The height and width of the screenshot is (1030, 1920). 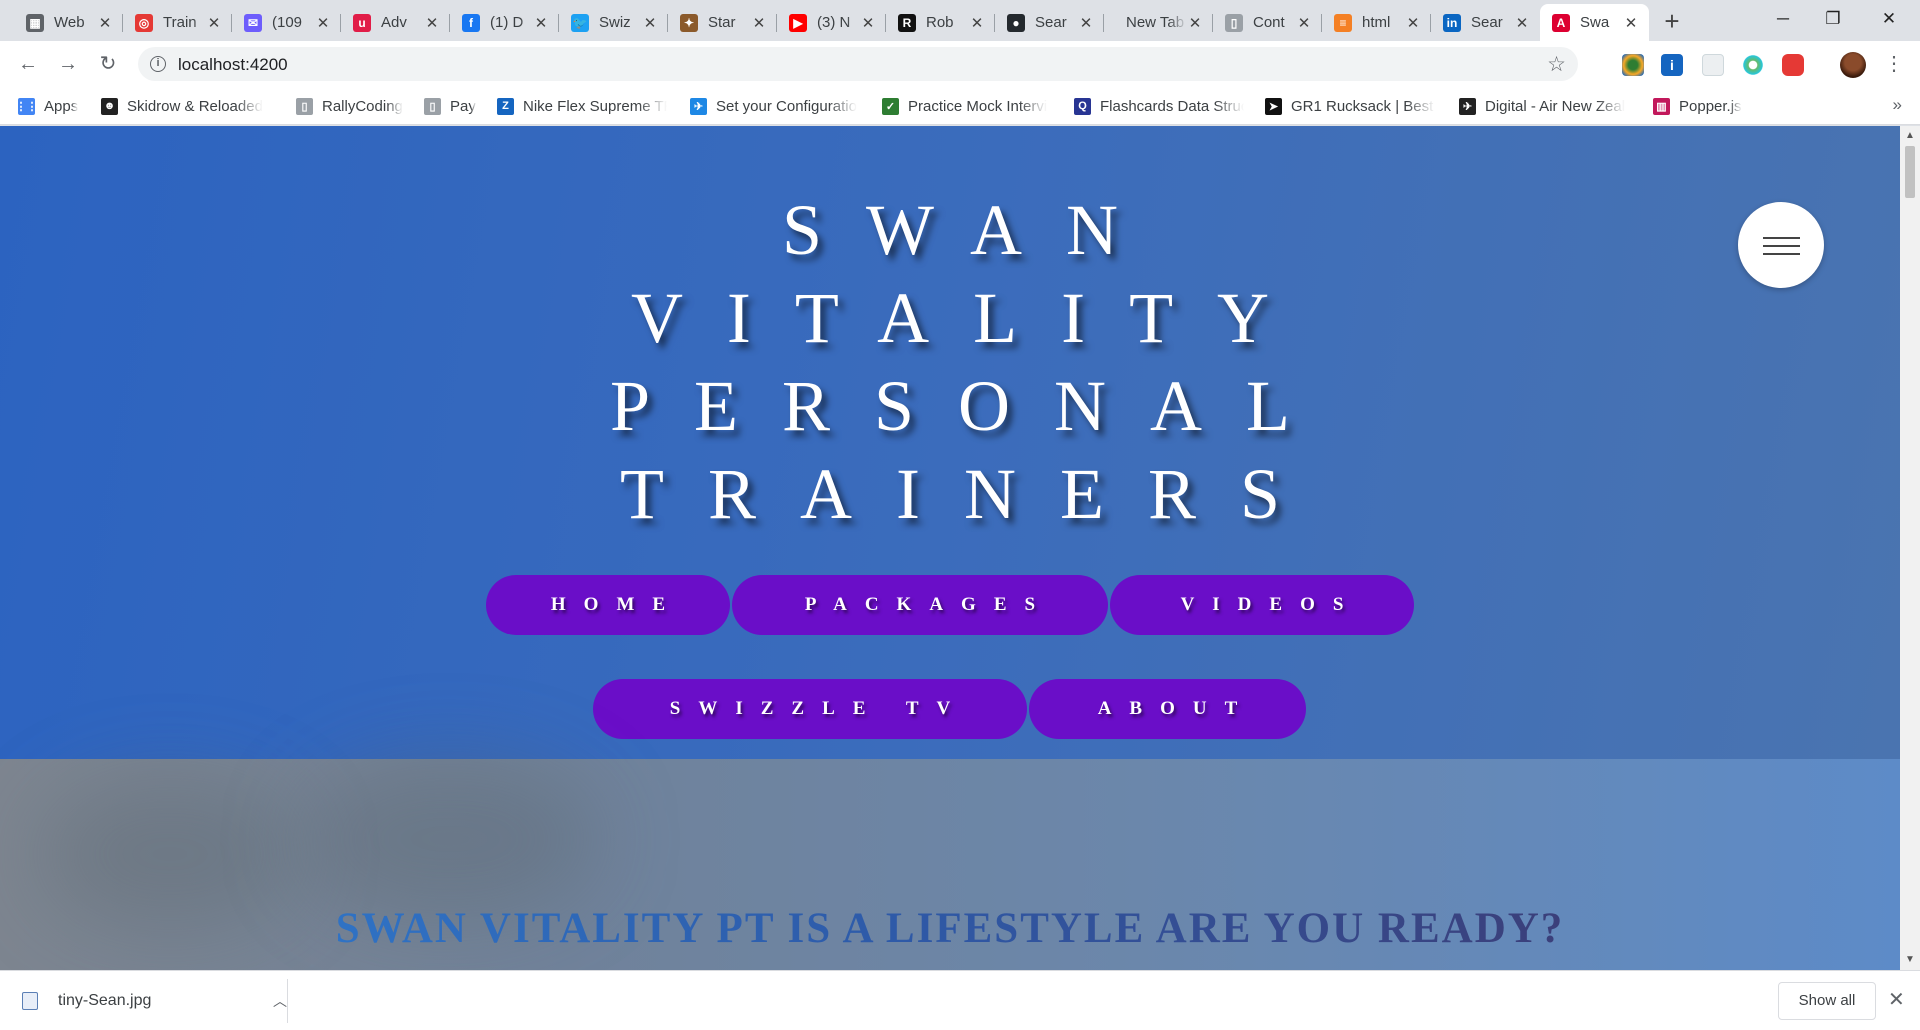 I want to click on browser-tab: f (1) D ✕, so click(x=504, y=22).